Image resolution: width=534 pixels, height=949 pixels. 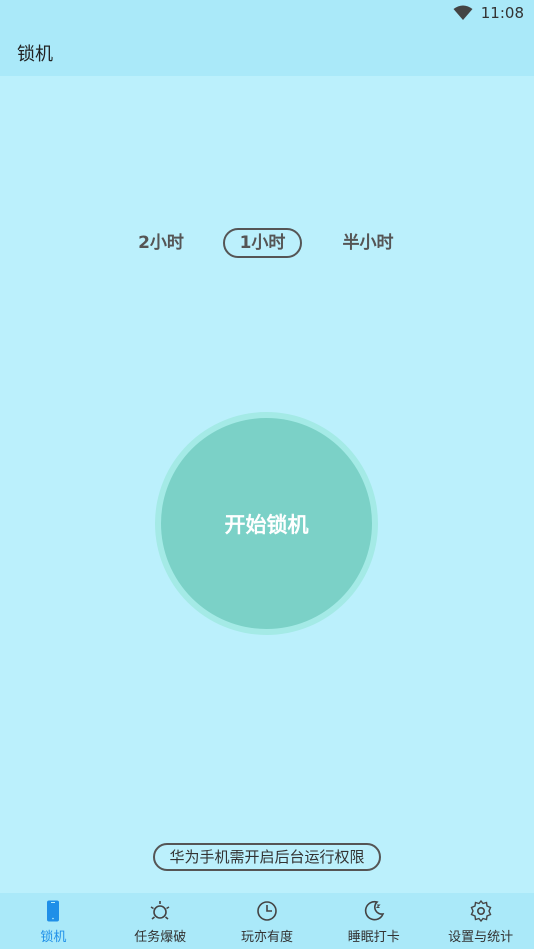 I want to click on nav-item-settings-stats: 设置与统计, so click(x=480, y=921).